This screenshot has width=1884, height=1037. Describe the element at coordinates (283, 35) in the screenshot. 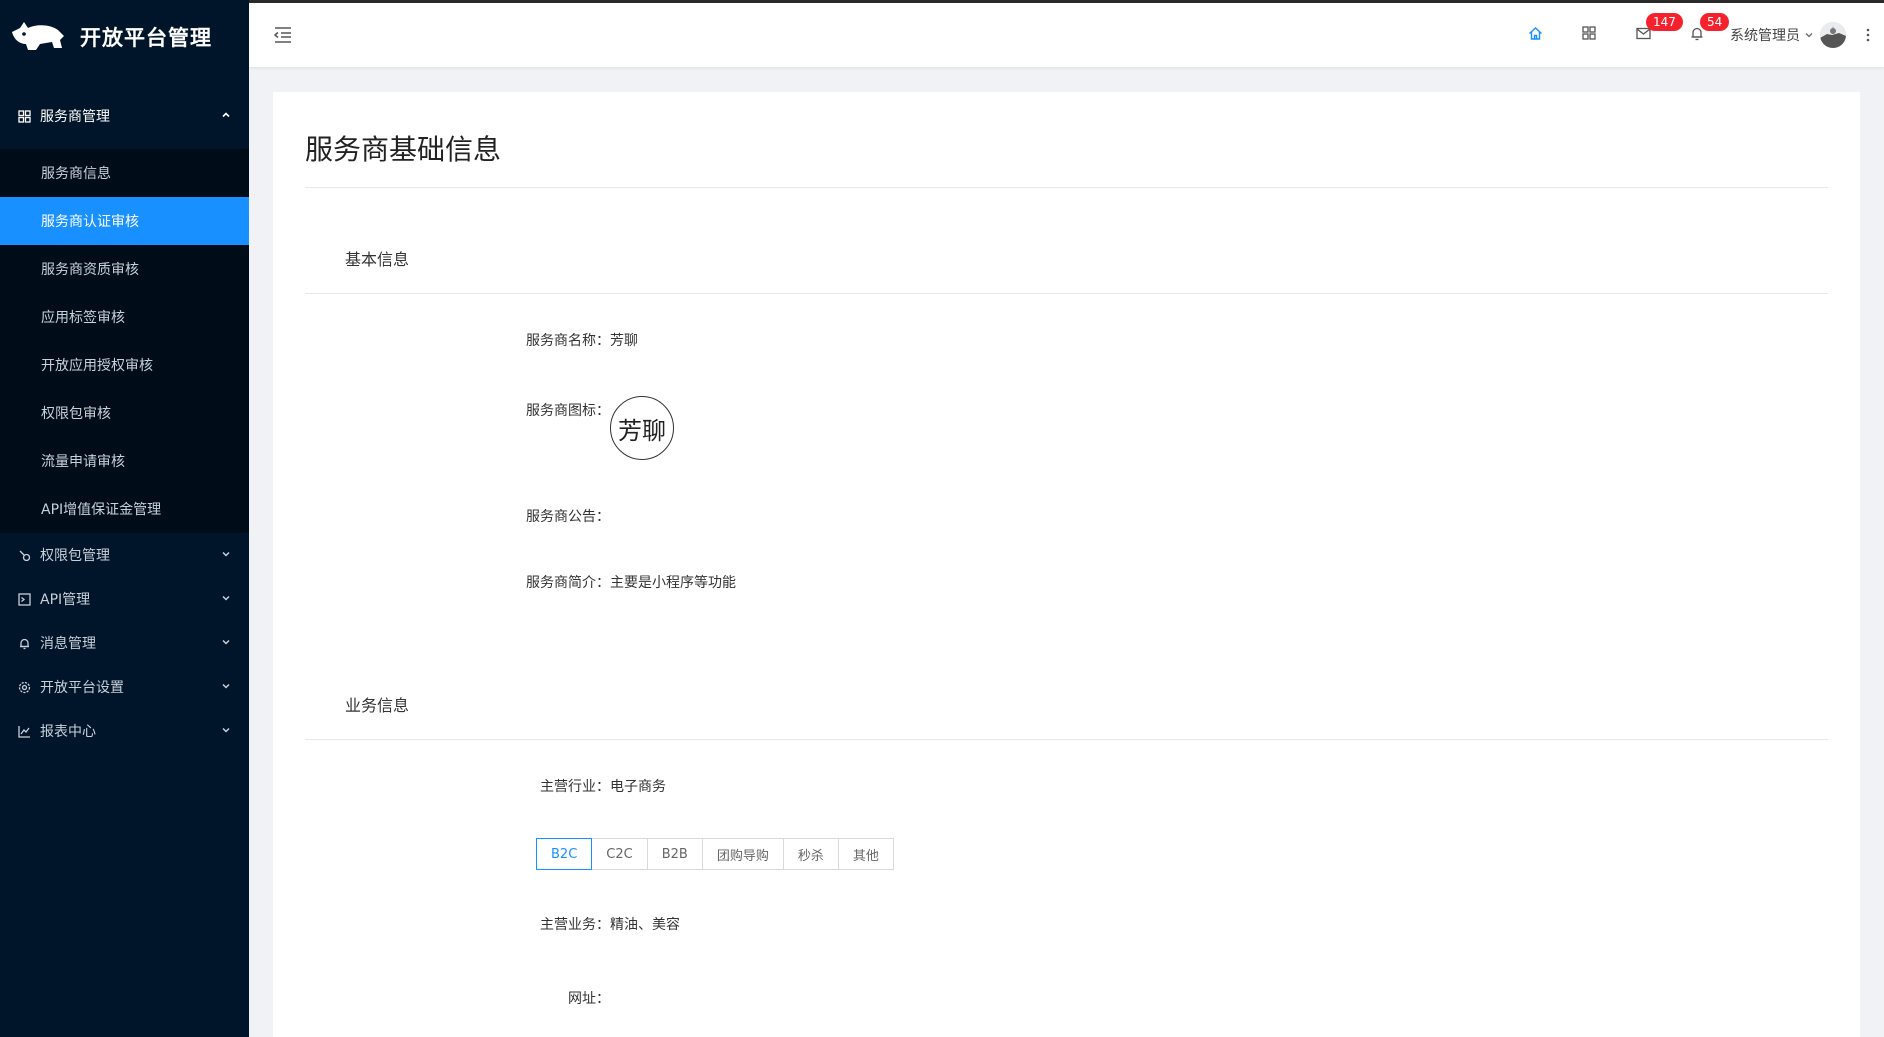

I see `menu-fold-icon` at that location.